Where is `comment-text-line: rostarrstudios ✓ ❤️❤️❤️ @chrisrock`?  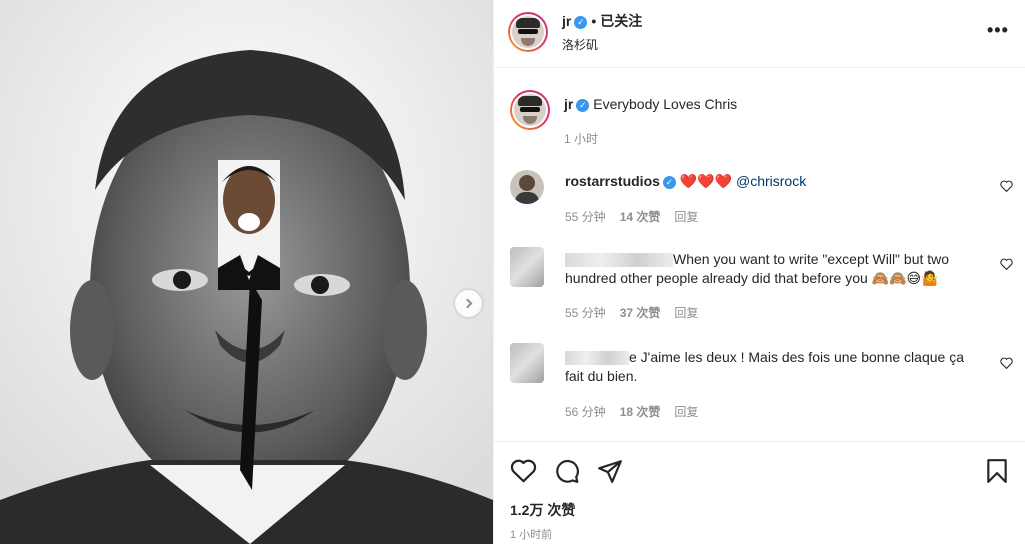
comment-text-line: rostarrstudios ✓ ❤️❤️❤️ @chrisrock is located at coordinates (775, 181).